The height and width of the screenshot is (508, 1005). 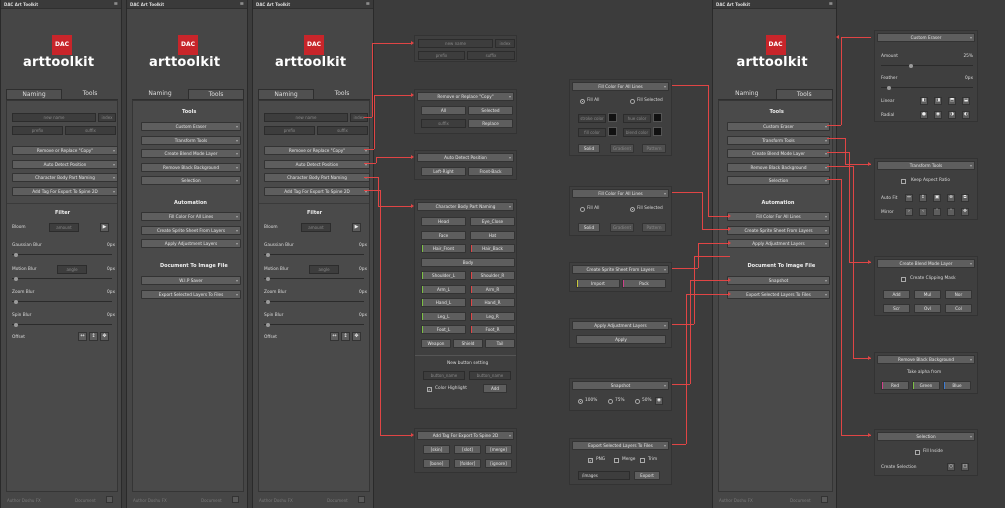 What do you see at coordinates (443, 302) in the screenshot?
I see `body-part-button: Hand_L` at bounding box center [443, 302].